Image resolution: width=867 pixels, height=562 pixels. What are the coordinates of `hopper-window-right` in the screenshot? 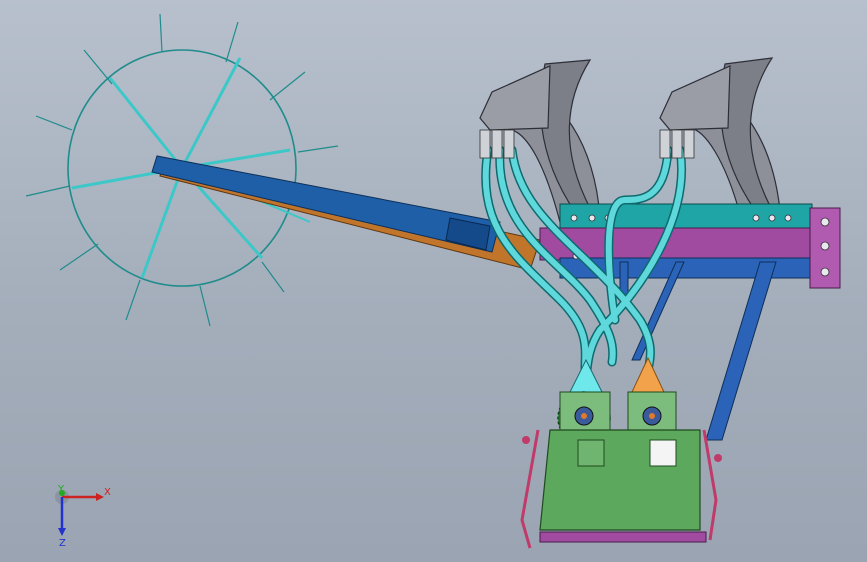 It's located at (663, 453).